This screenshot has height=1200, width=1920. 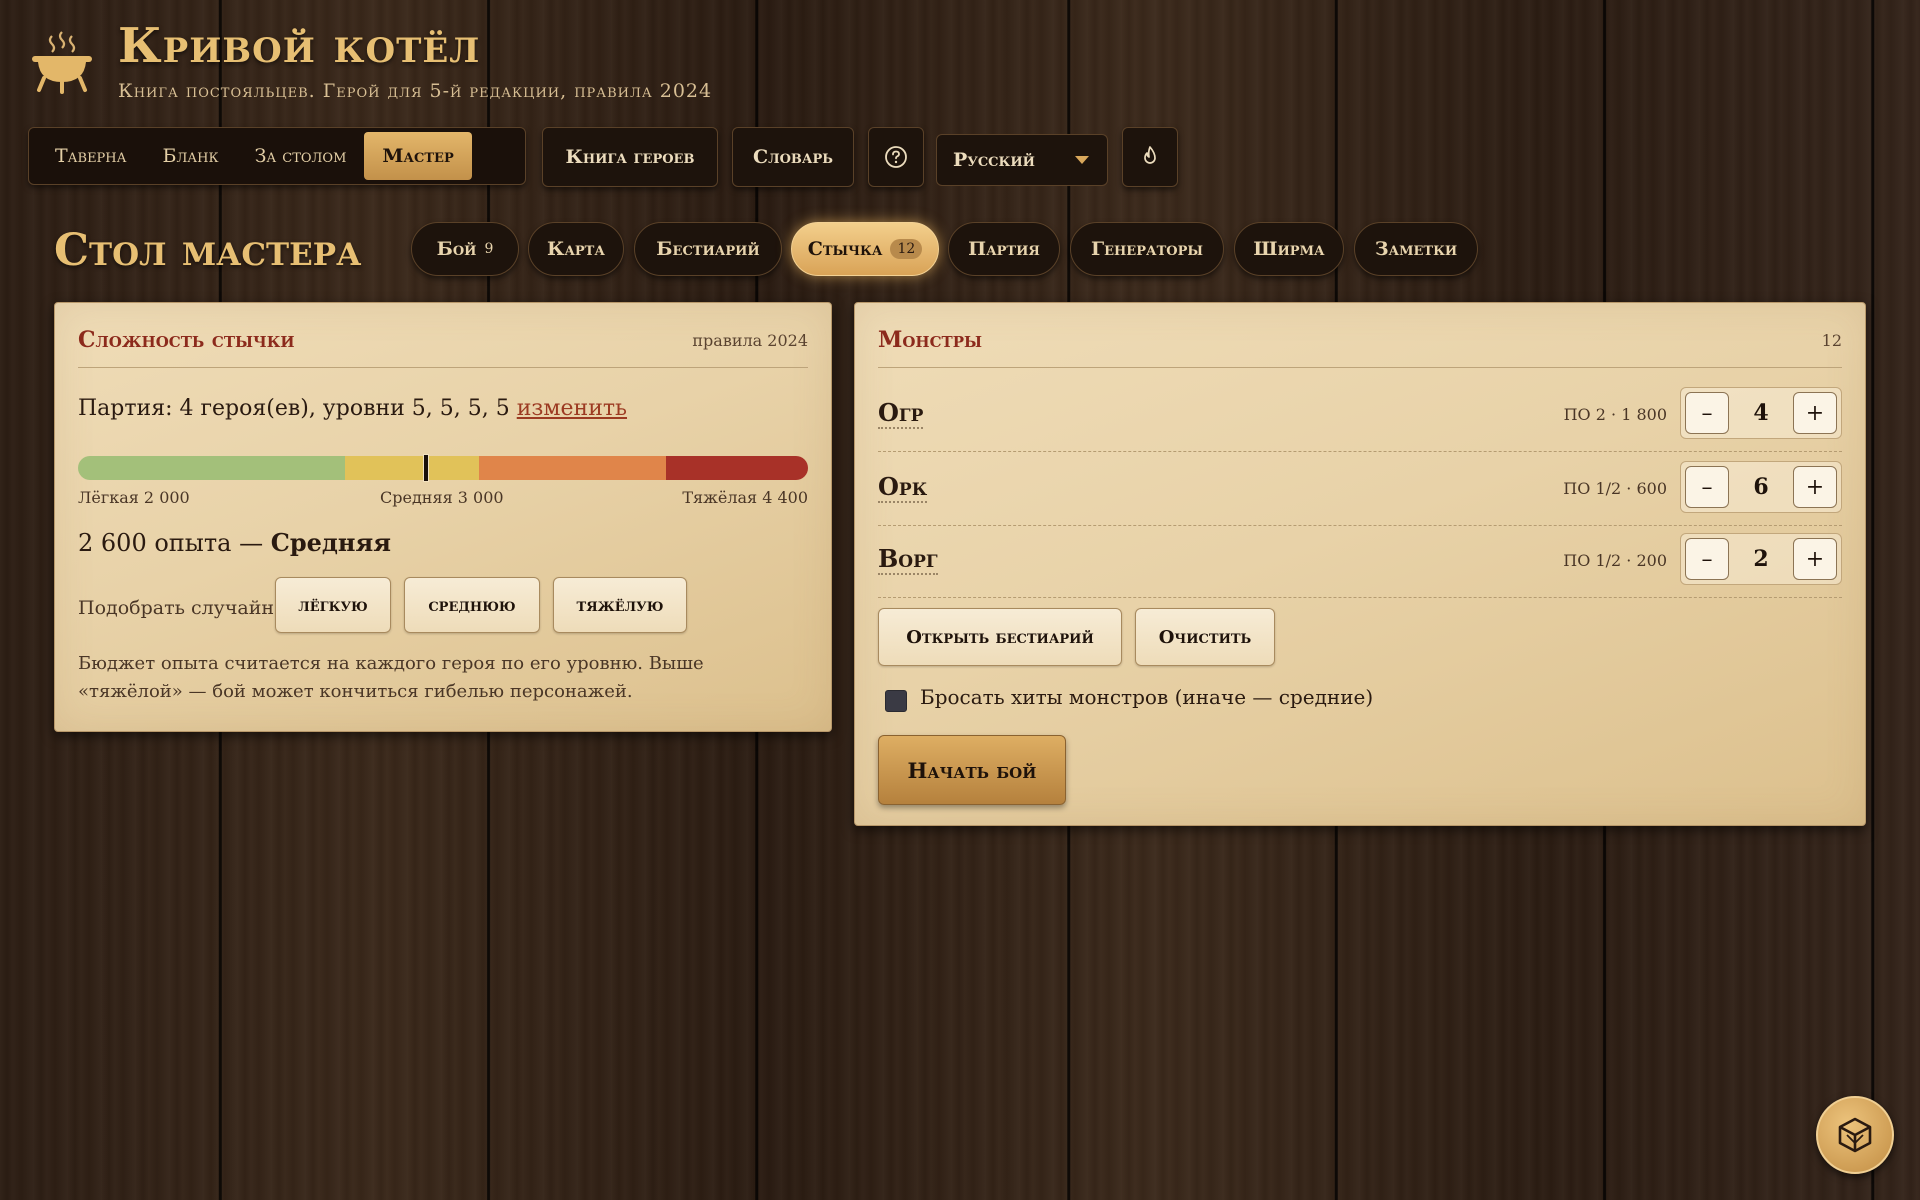 What do you see at coordinates (865, 249) in the screenshot?
I see `subtab-encounter: Стычка 12` at bounding box center [865, 249].